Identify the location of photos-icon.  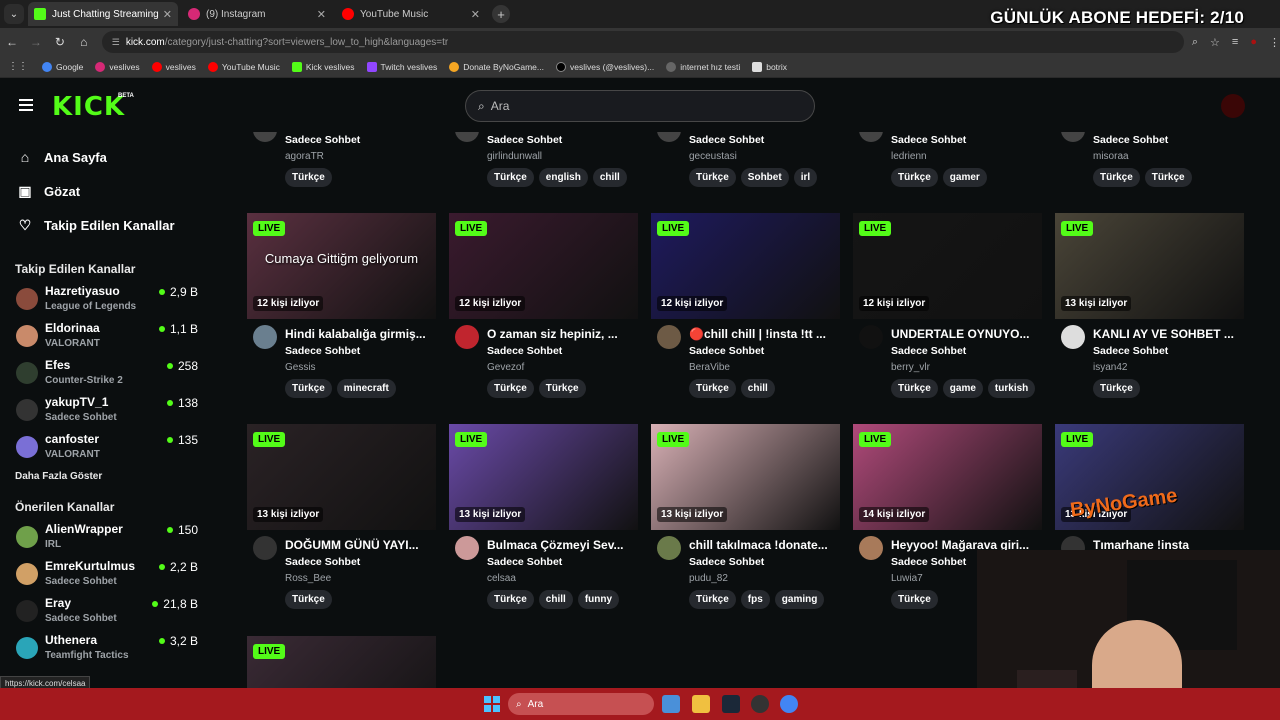
(671, 704).